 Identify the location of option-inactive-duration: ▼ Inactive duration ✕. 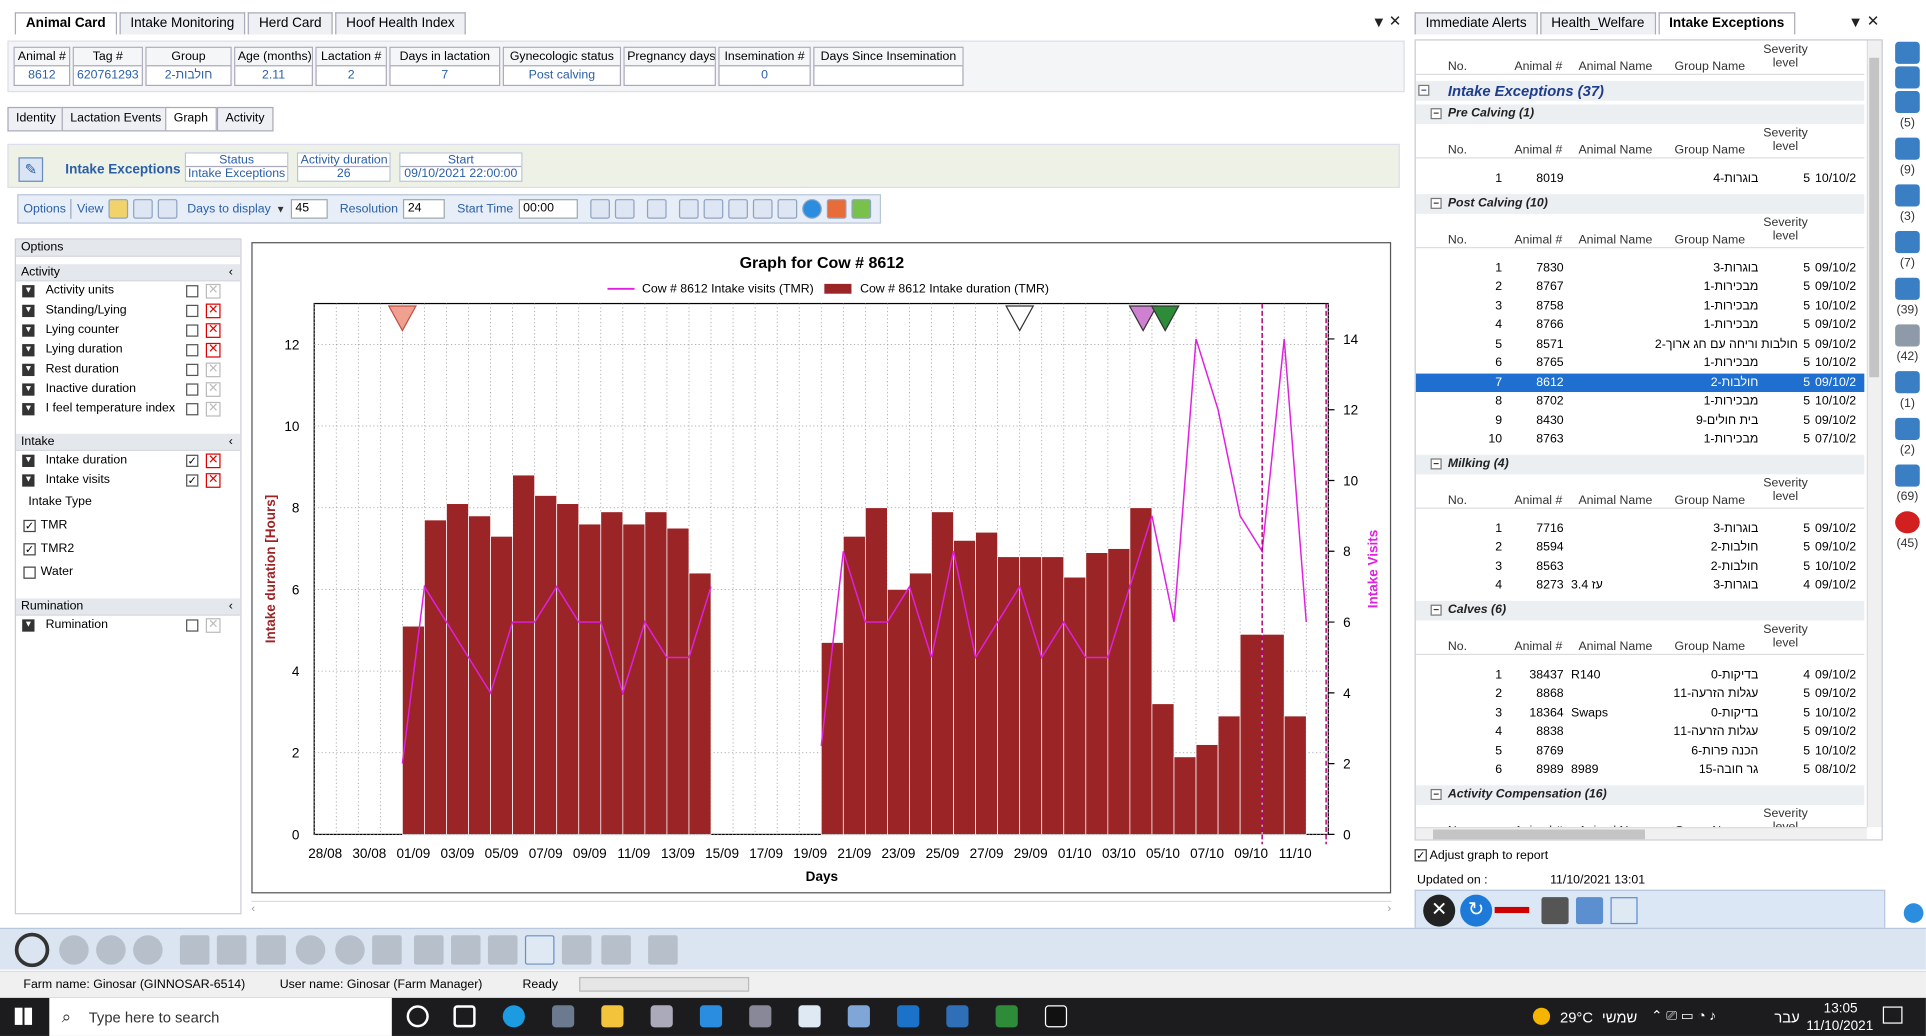
(128, 390).